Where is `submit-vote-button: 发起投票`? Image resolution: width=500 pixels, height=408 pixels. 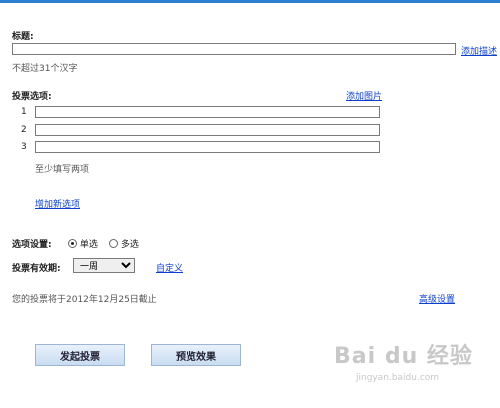 submit-vote-button: 发起投票 is located at coordinates (80, 355).